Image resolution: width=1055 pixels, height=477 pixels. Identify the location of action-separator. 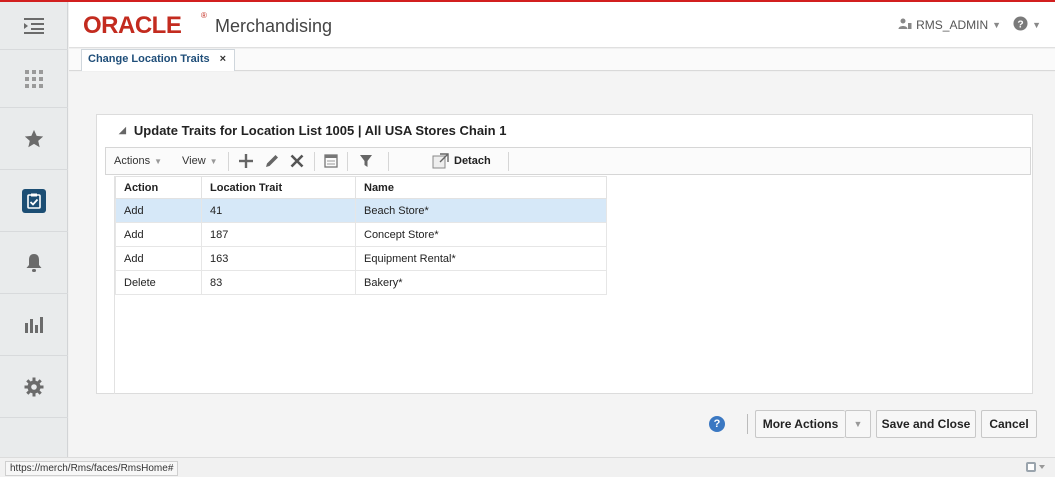
(747, 424).